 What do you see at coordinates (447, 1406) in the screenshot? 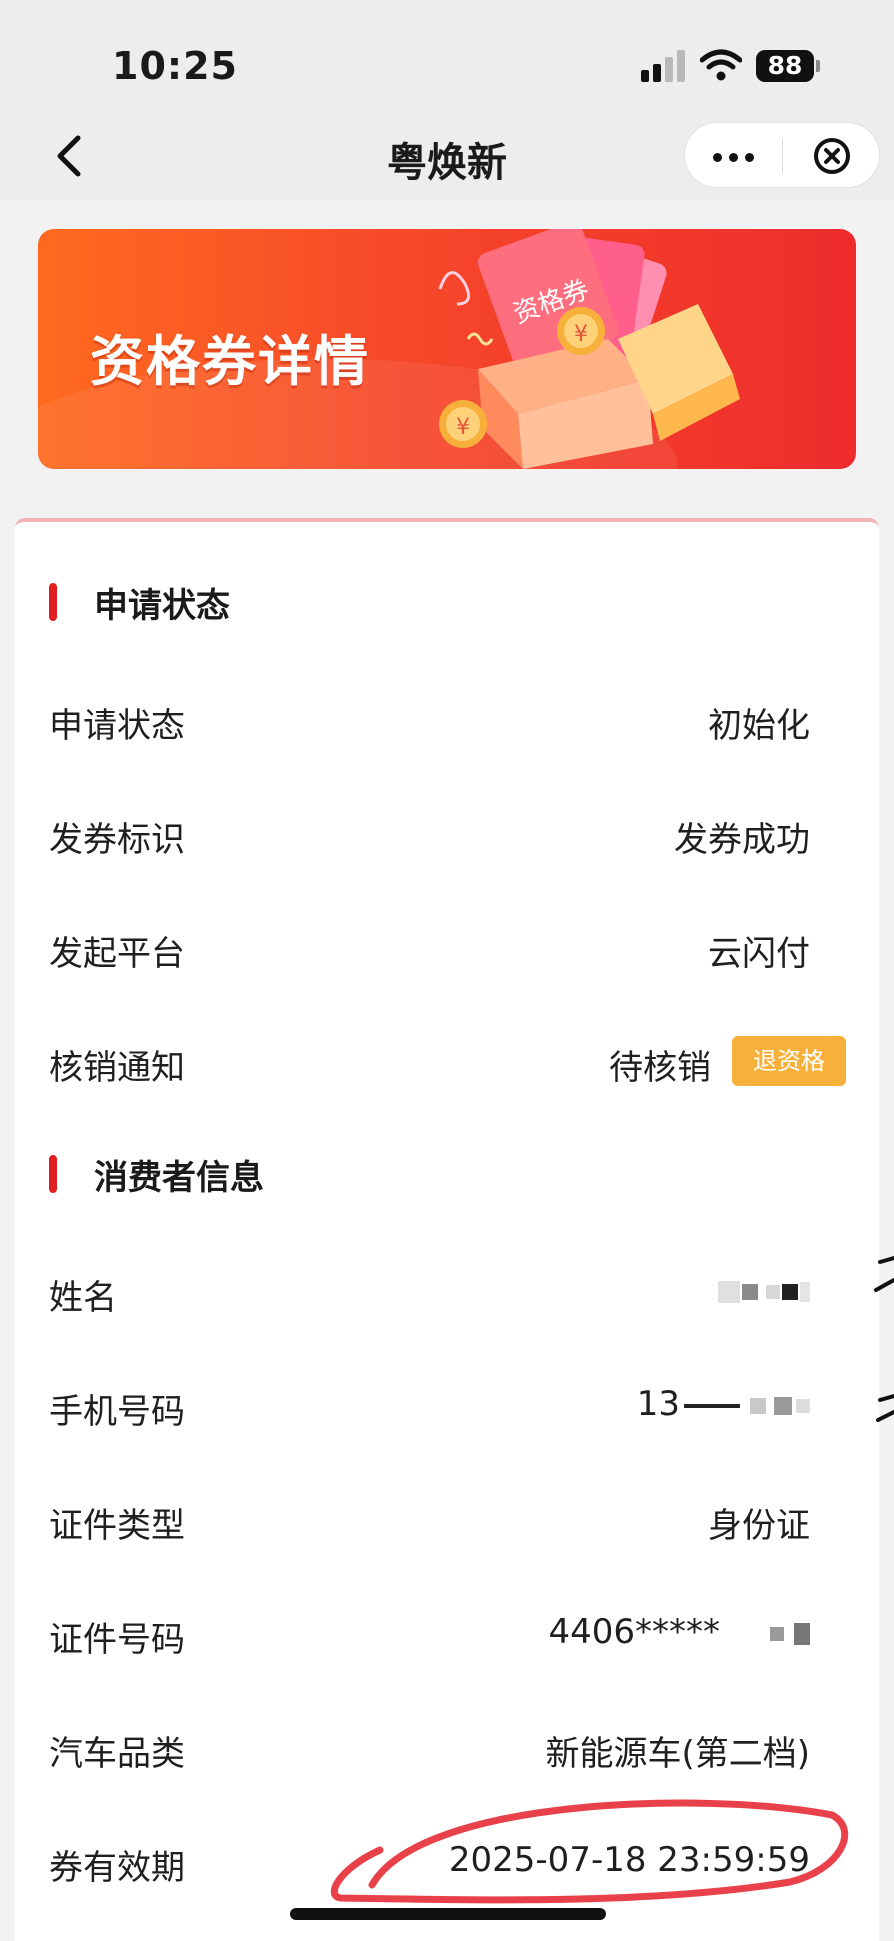
I see `row-phone: 手机号码 13` at bounding box center [447, 1406].